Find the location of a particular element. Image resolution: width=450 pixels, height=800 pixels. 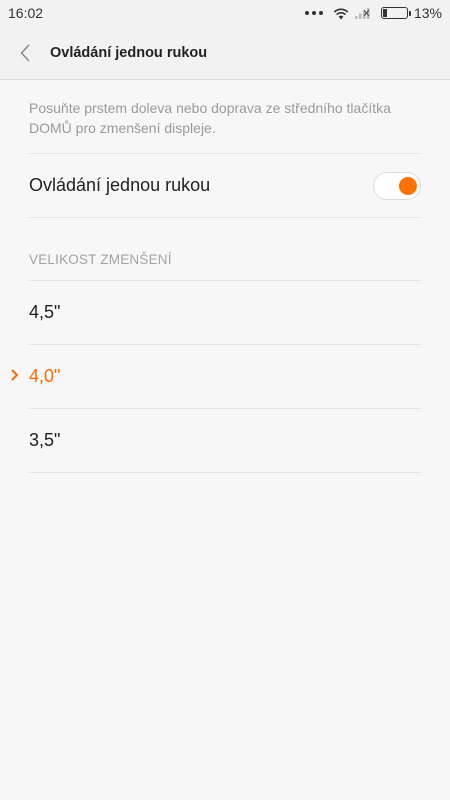

battery-icon is located at coordinates (395, 13).